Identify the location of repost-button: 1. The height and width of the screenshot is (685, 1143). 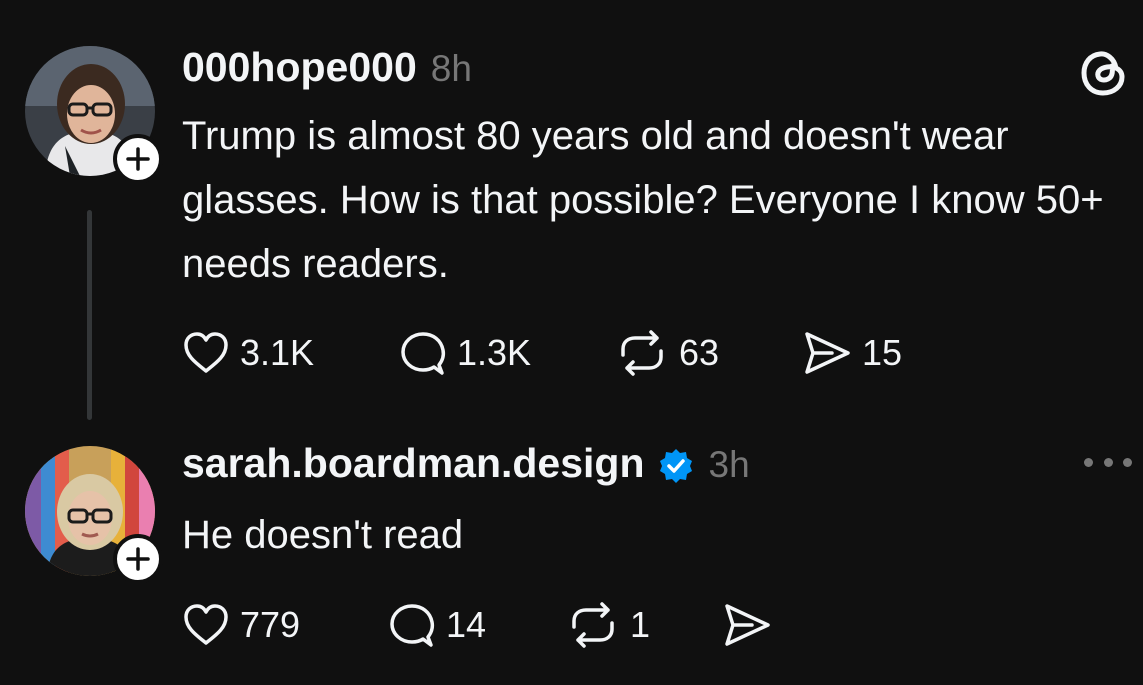
(608, 625).